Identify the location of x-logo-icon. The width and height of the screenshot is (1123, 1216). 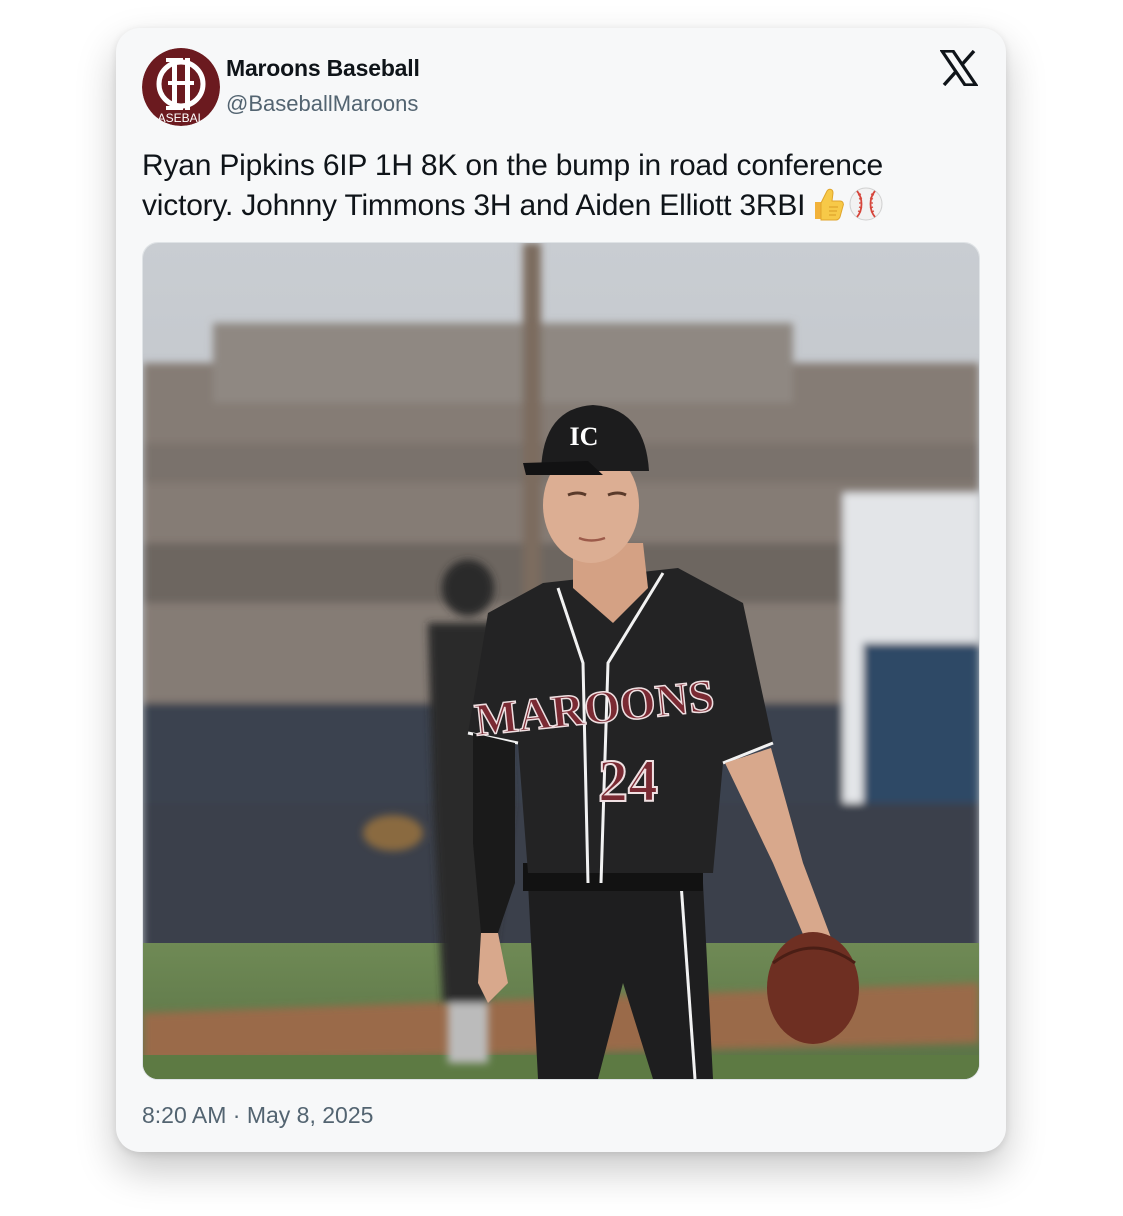
(959, 68).